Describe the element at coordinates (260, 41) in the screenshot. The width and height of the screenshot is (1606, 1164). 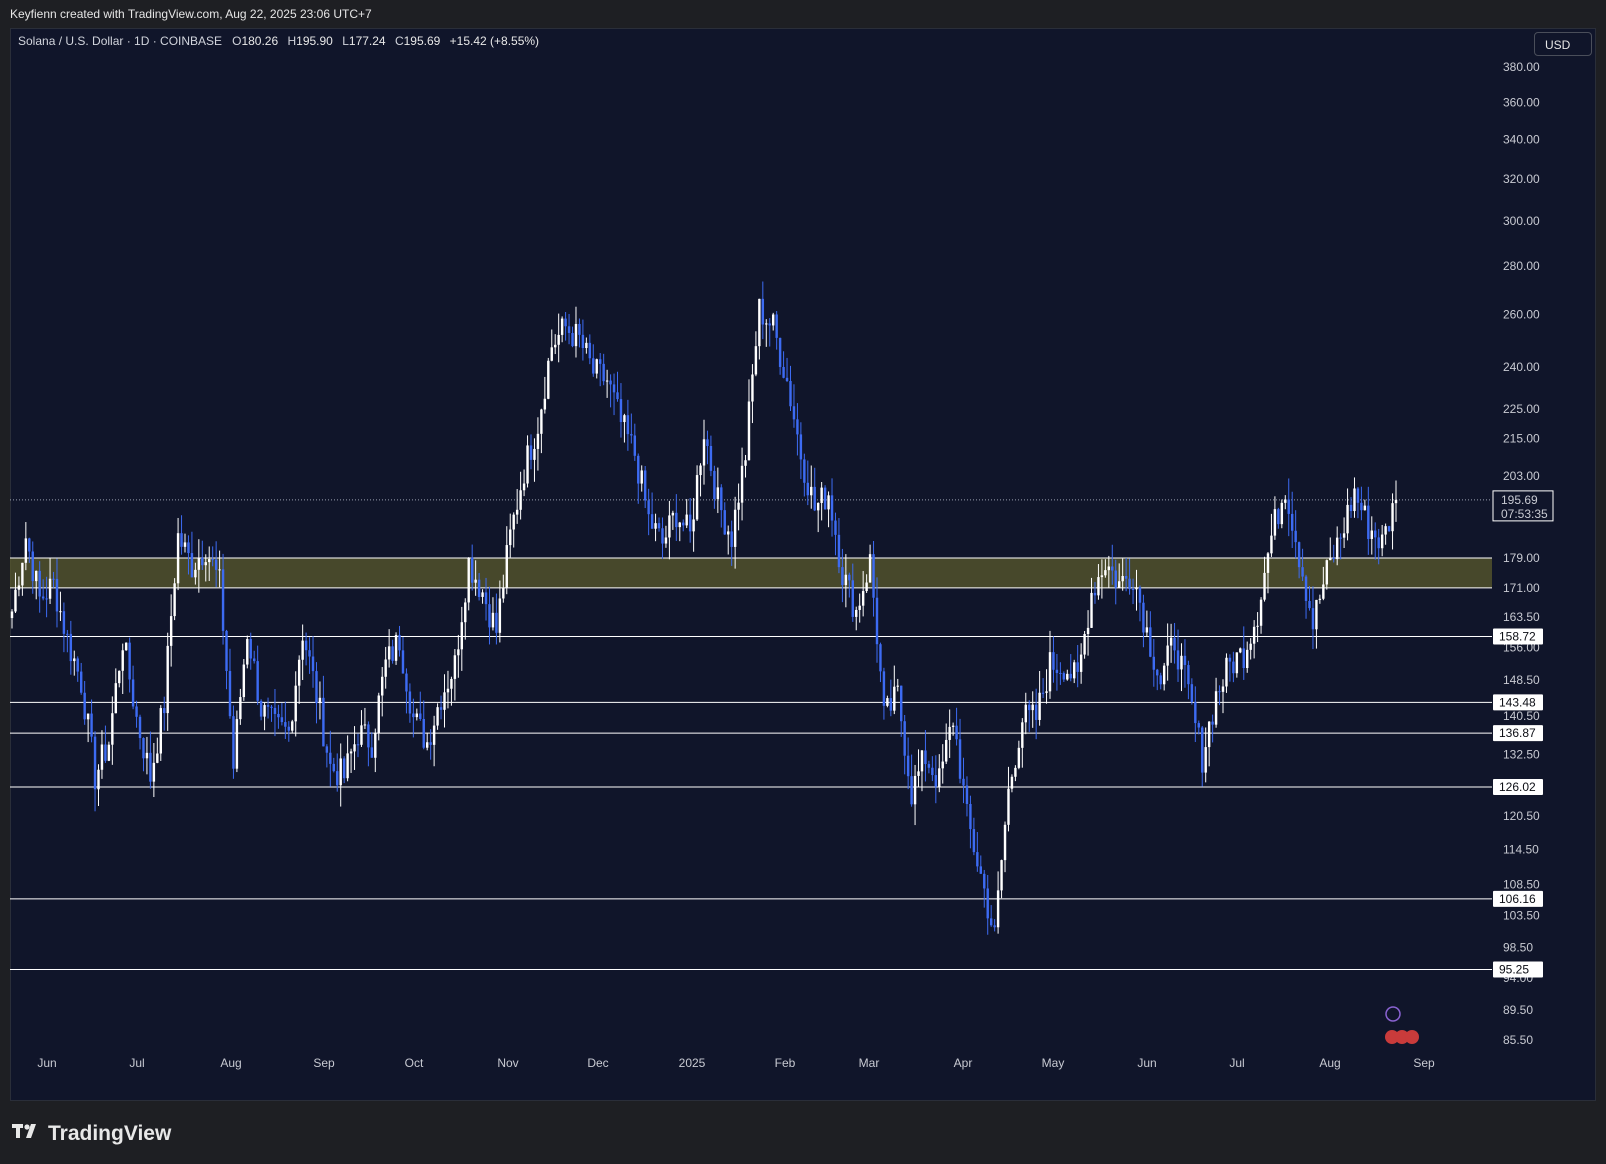
I see `open-value: 180.26` at that location.